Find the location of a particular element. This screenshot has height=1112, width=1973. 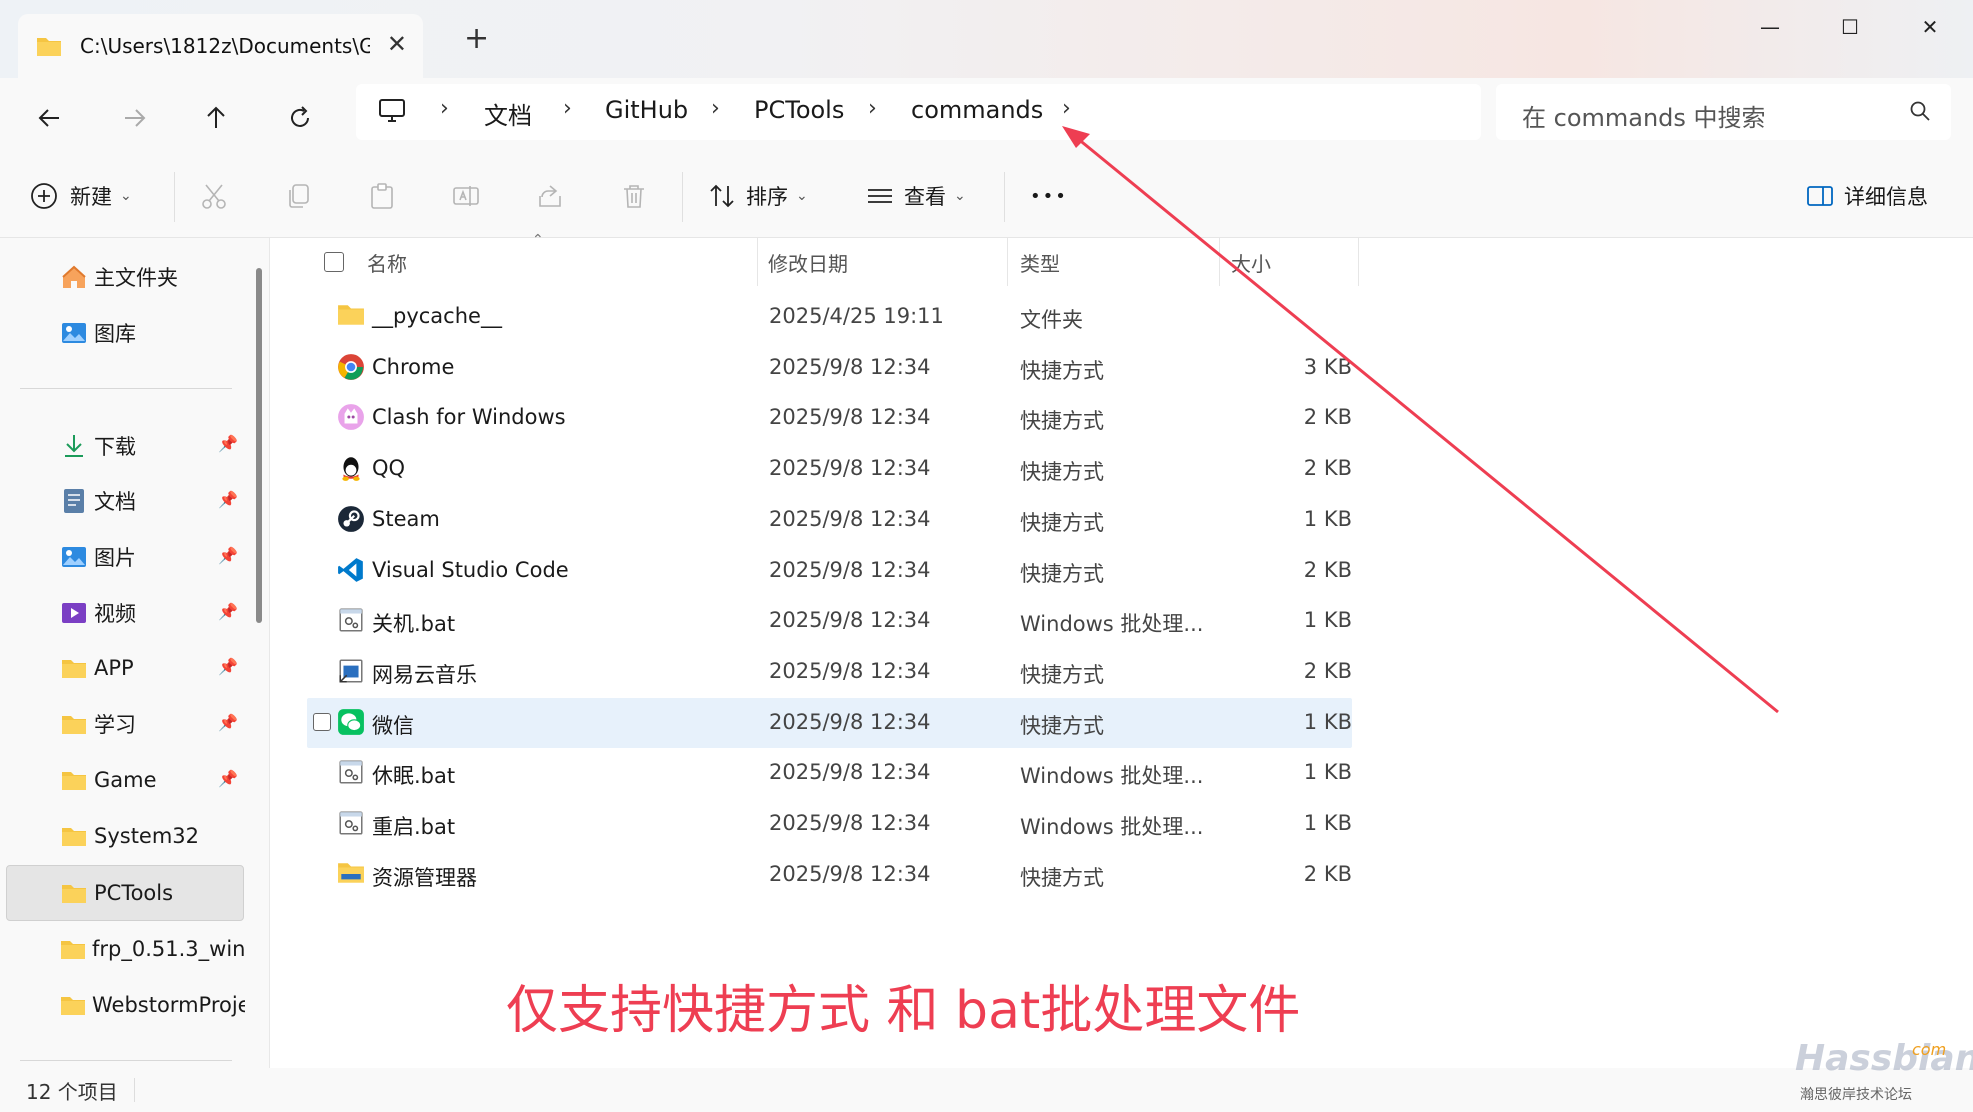

annotation-text: 仅支持快捷方式 和 bat批处理文件 is located at coordinates (903, 1011).